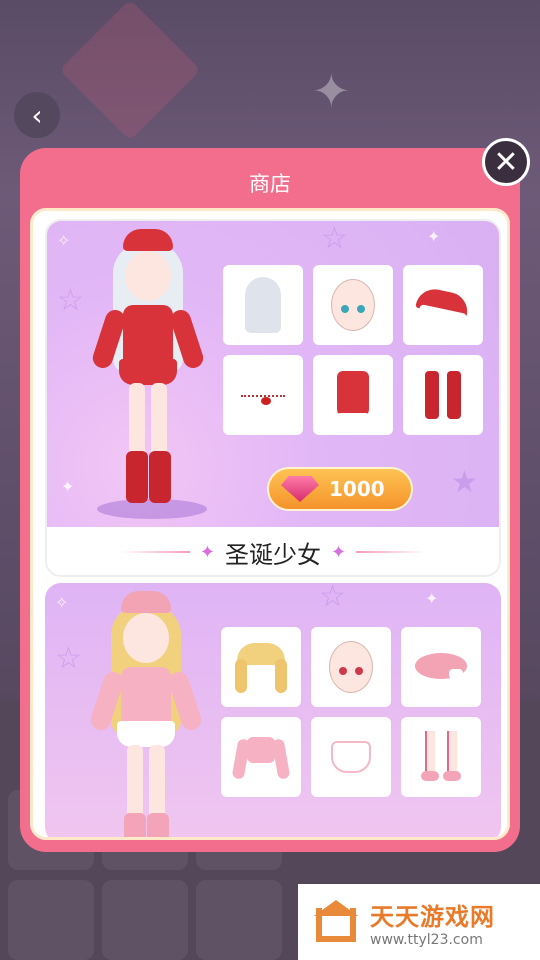  I want to click on price-label: 1000, so click(357, 489).